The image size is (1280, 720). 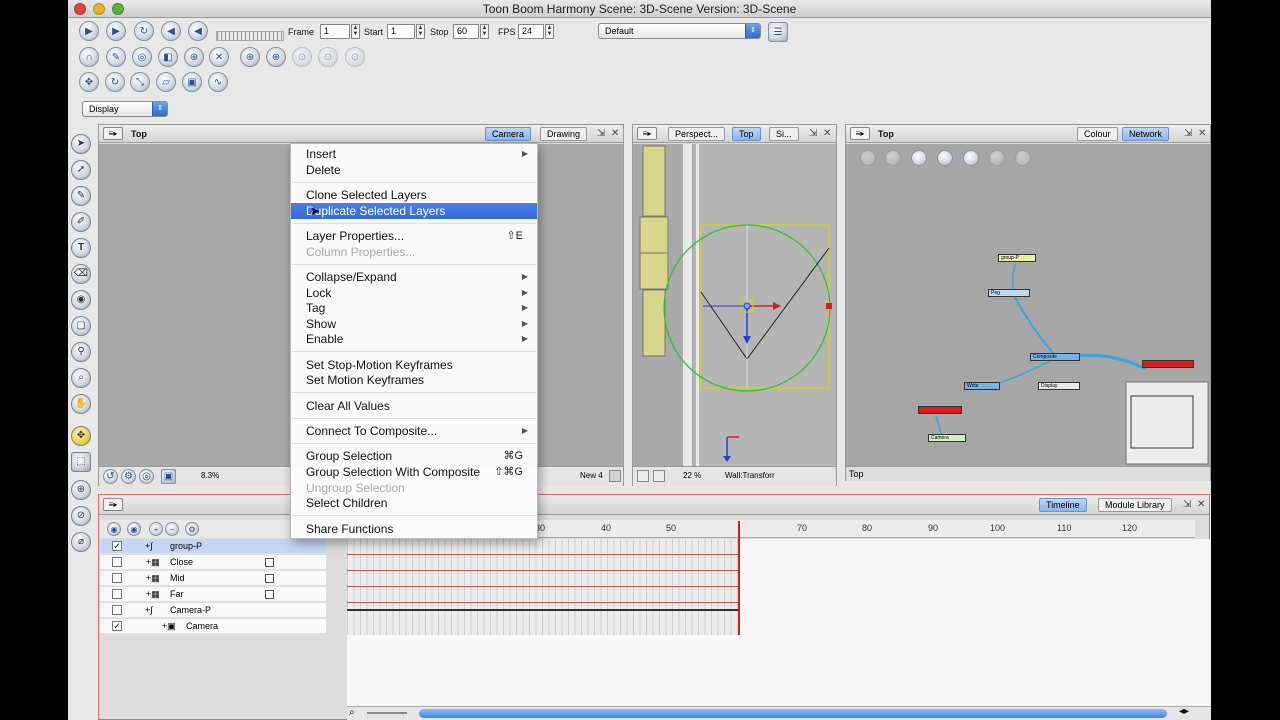 I want to click on display-select: Display ⇕, so click(x=125, y=109).